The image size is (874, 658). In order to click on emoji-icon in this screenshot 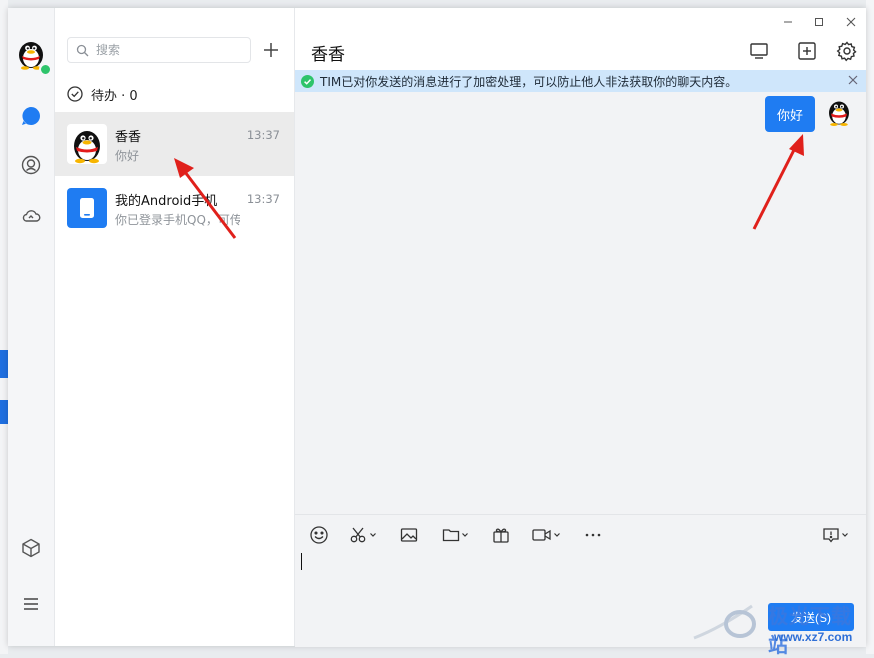, I will do `click(319, 535)`.